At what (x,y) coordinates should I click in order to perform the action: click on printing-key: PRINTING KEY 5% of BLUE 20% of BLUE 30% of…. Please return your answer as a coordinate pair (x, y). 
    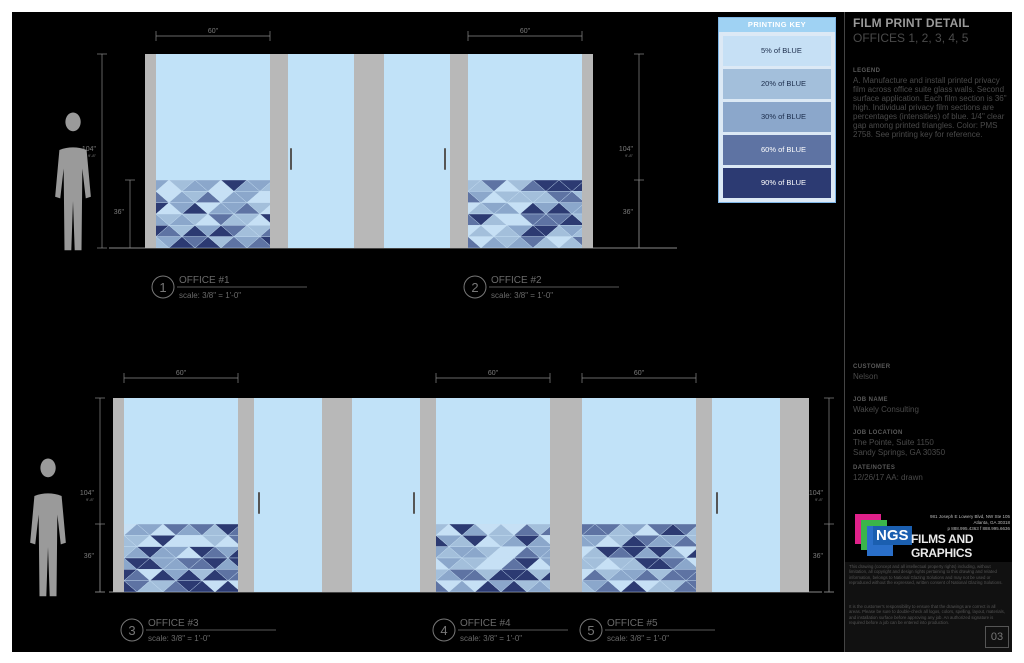
    Looking at the image, I should click on (777, 110).